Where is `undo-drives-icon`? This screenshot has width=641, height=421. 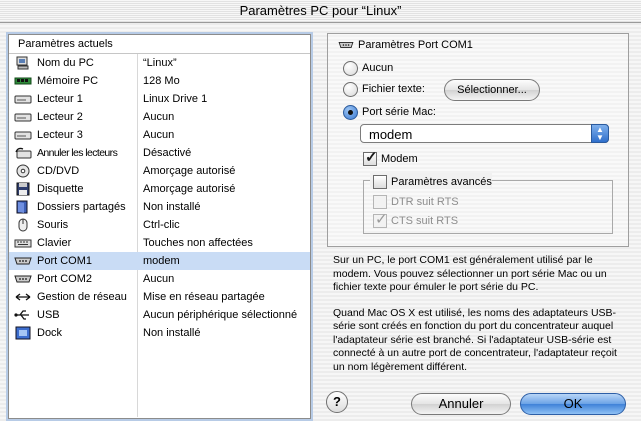 undo-drives-icon is located at coordinates (23, 153).